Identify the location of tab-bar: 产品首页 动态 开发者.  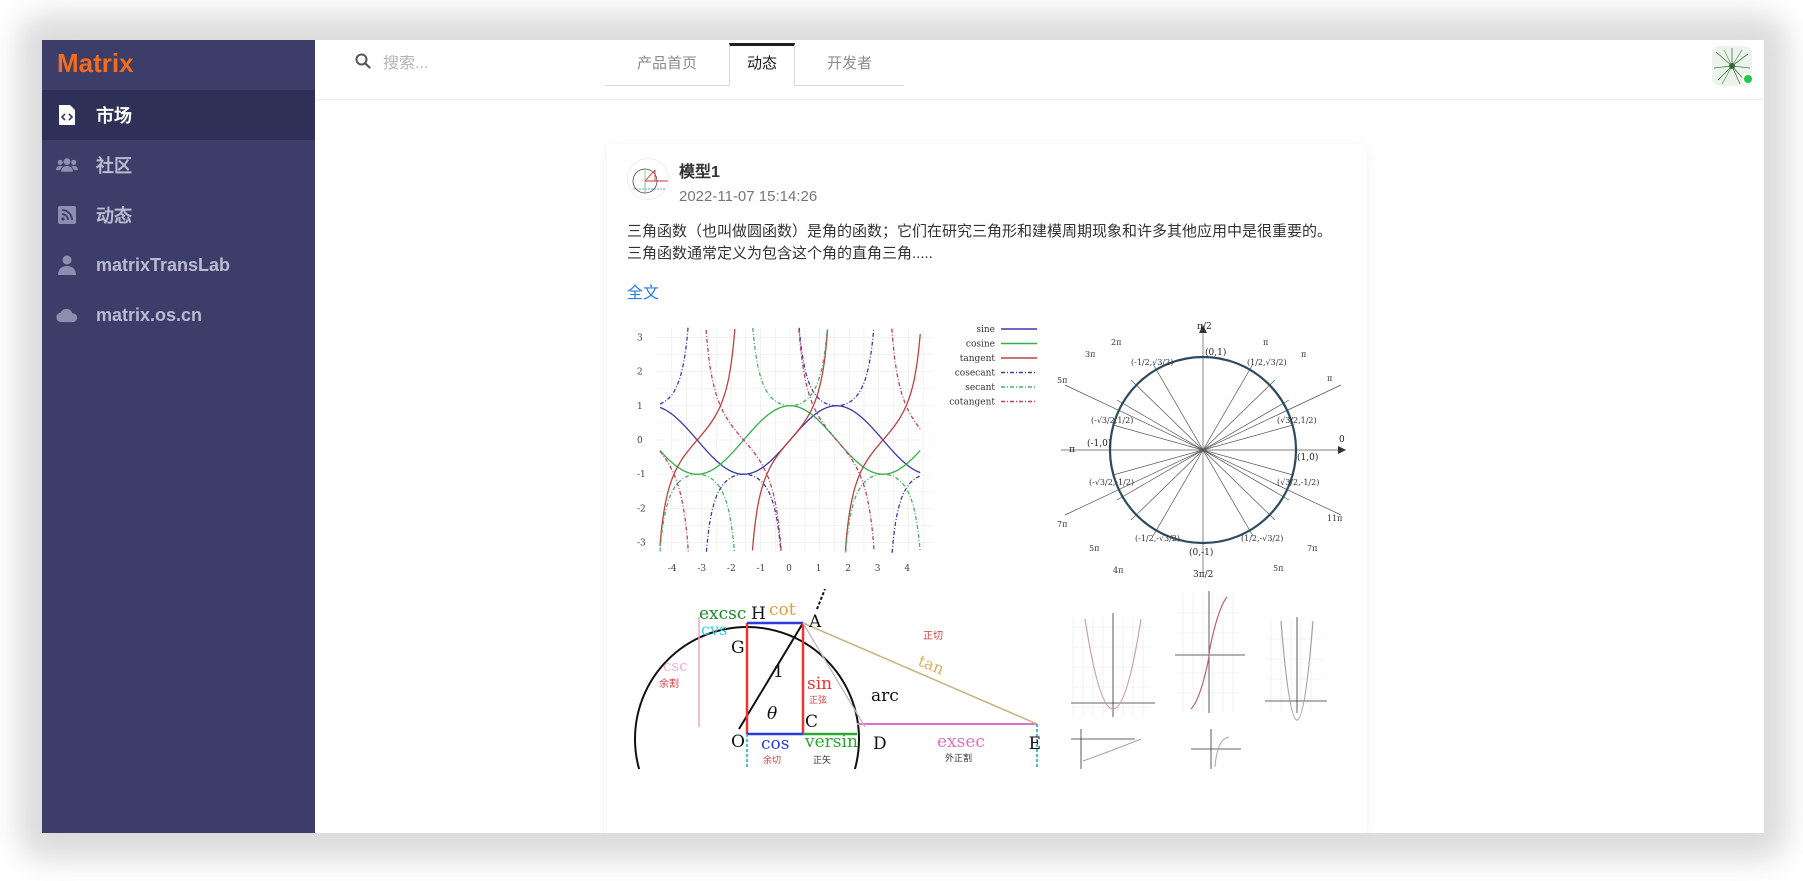
(755, 64).